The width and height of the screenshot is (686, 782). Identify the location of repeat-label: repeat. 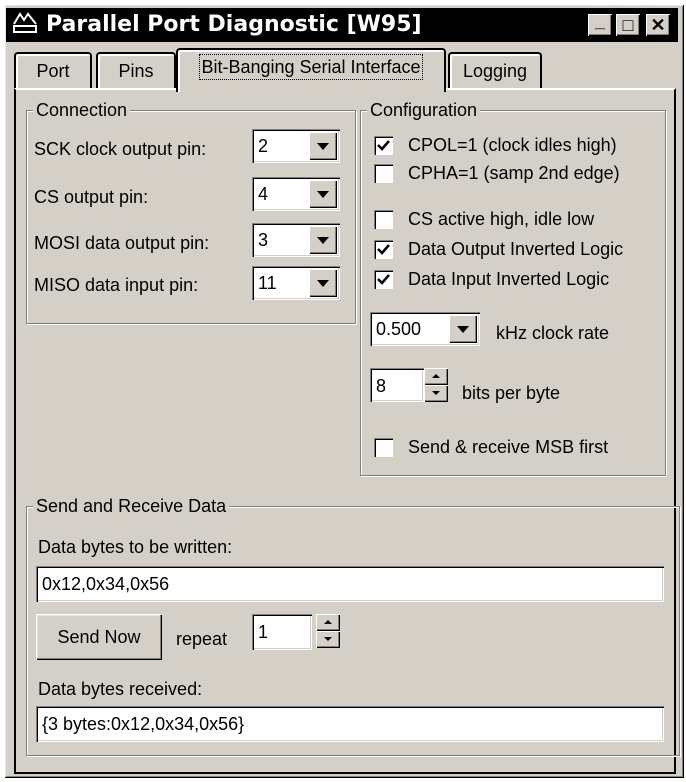
(202, 639).